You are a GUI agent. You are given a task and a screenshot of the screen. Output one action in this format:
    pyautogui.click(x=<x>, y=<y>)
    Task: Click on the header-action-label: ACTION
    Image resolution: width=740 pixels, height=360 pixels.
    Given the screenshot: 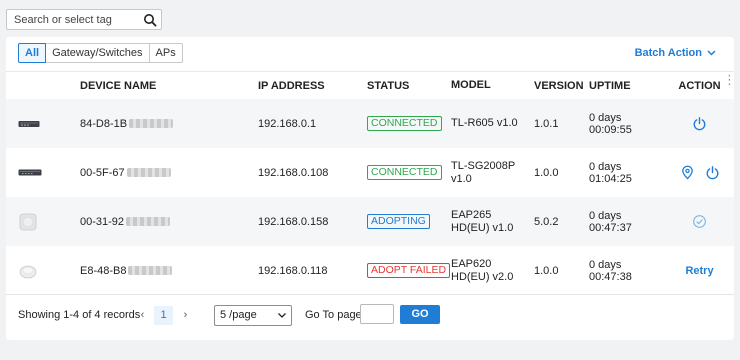 What is the action you would take?
    pyautogui.click(x=699, y=85)
    